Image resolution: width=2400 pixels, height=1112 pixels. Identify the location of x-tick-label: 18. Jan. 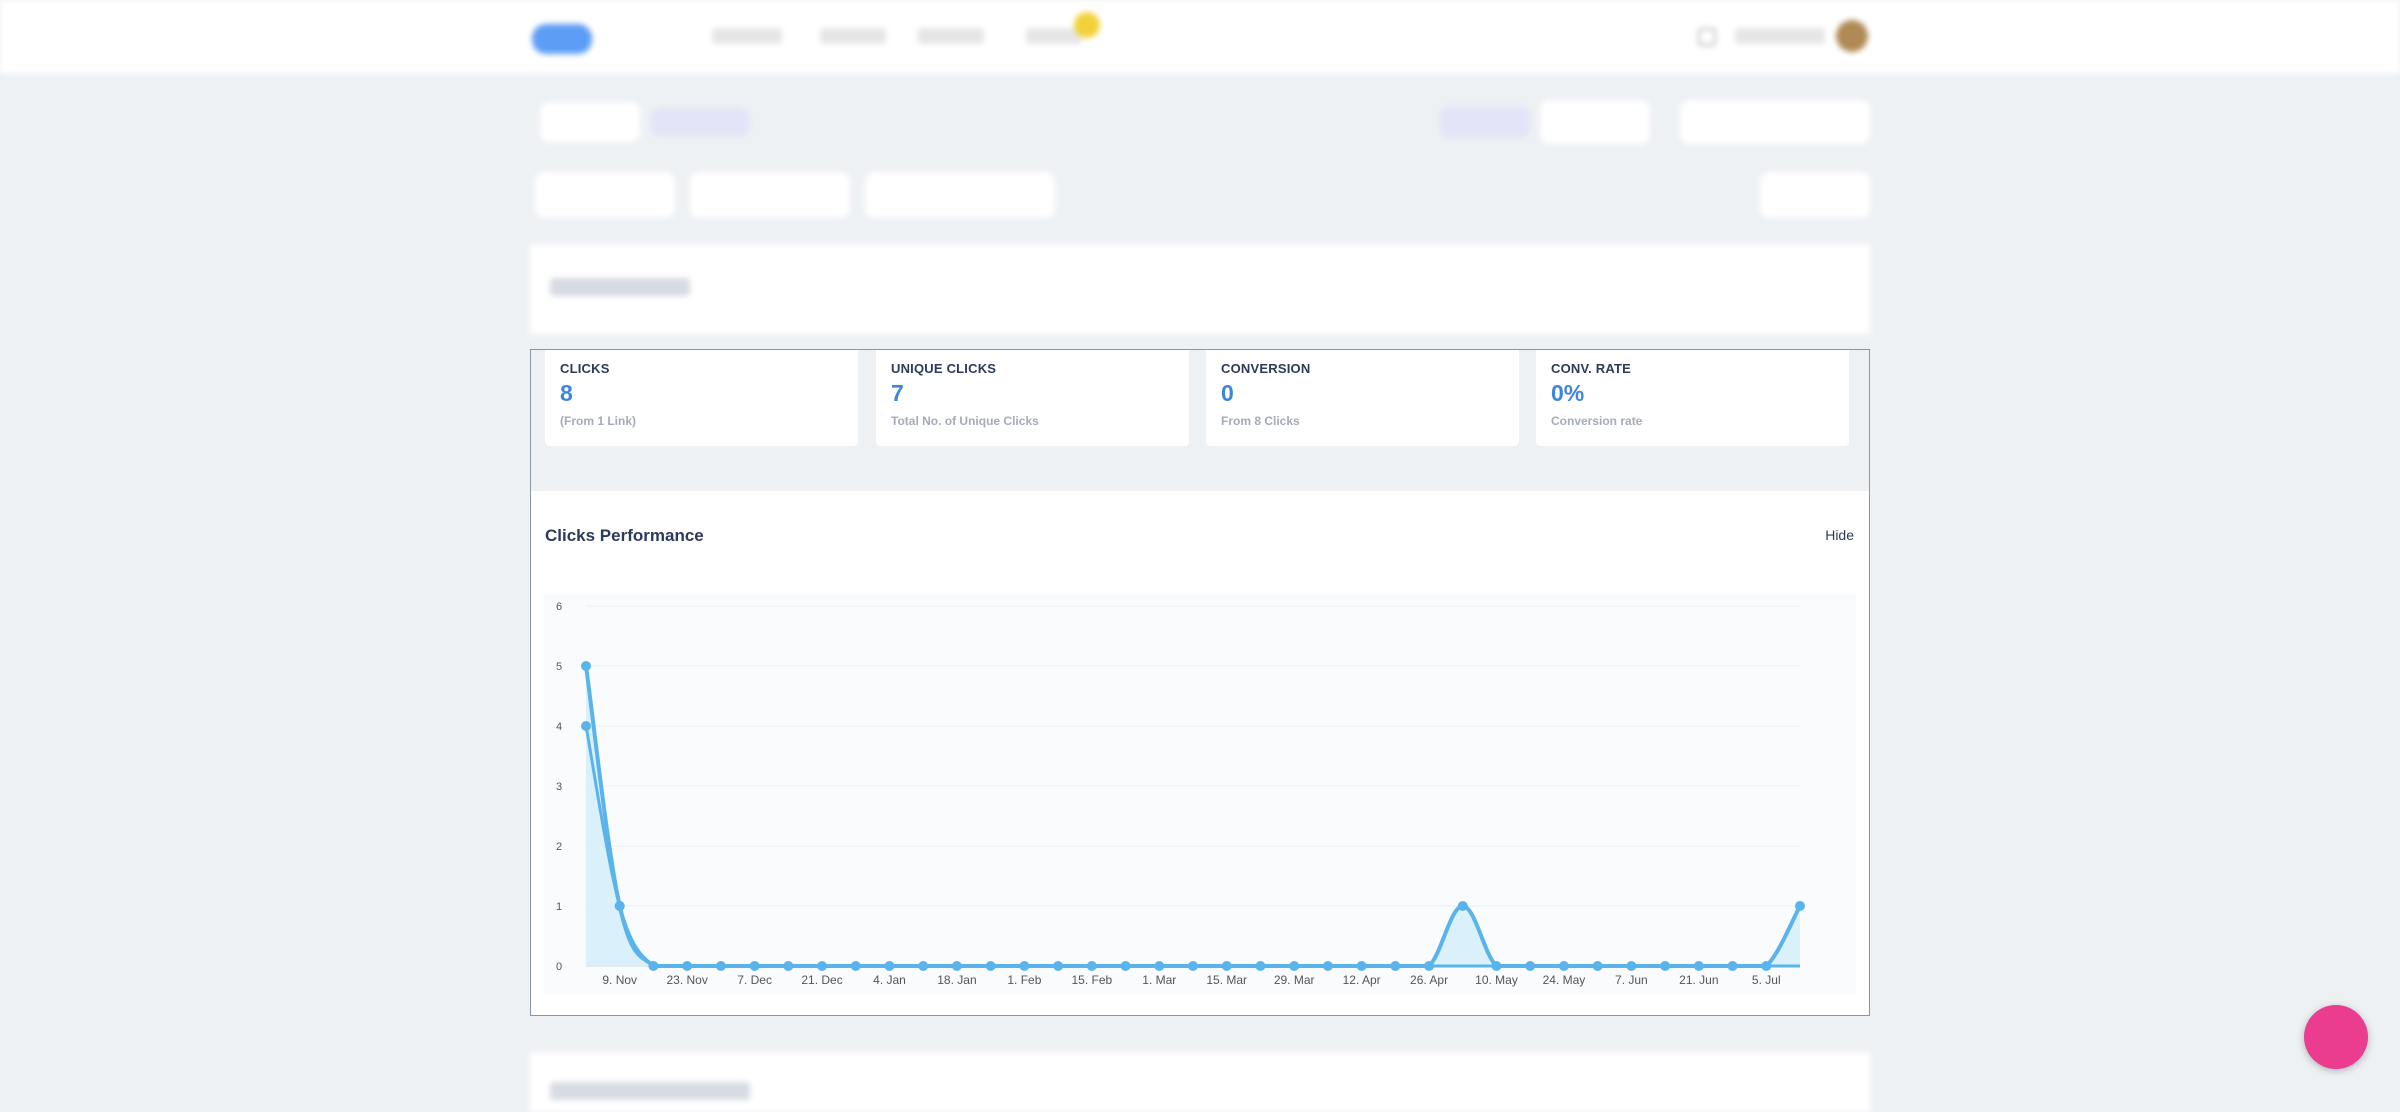
(956, 980).